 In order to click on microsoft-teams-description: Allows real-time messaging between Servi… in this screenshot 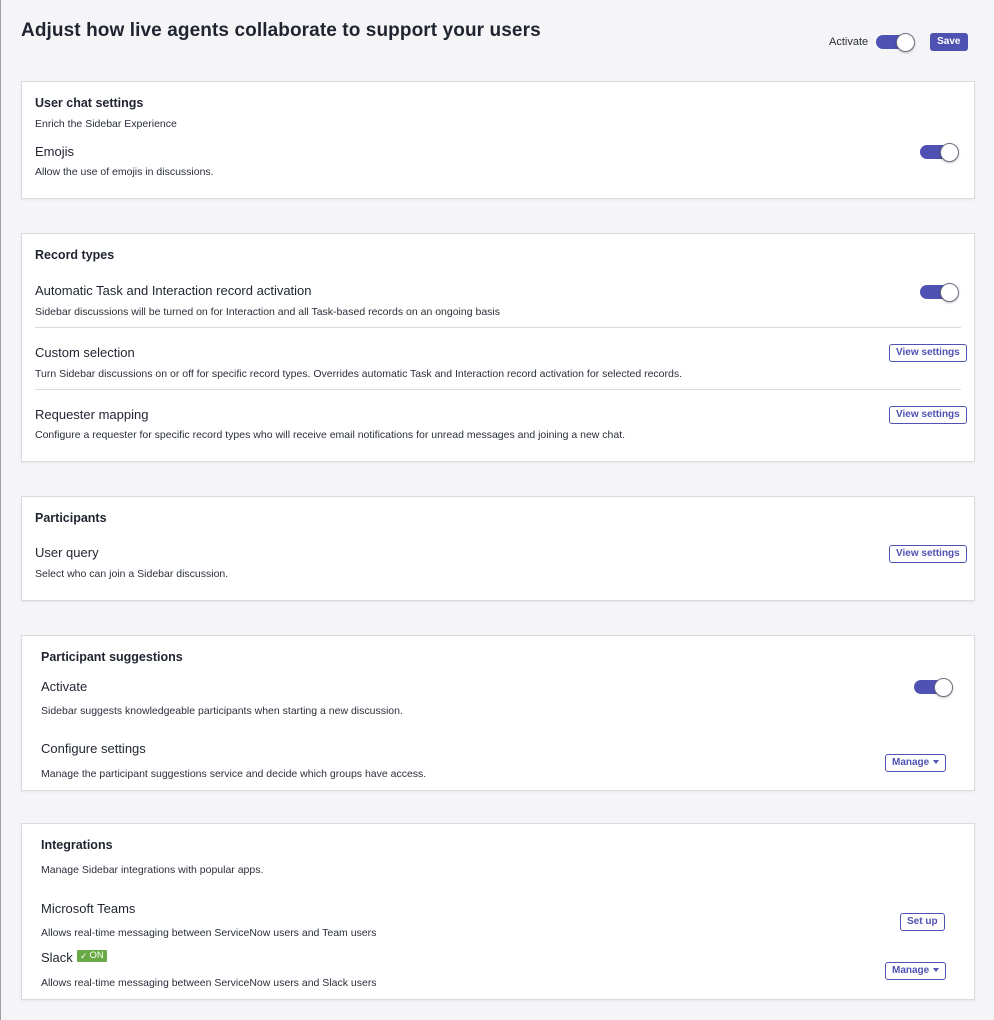, I will do `click(209, 933)`.